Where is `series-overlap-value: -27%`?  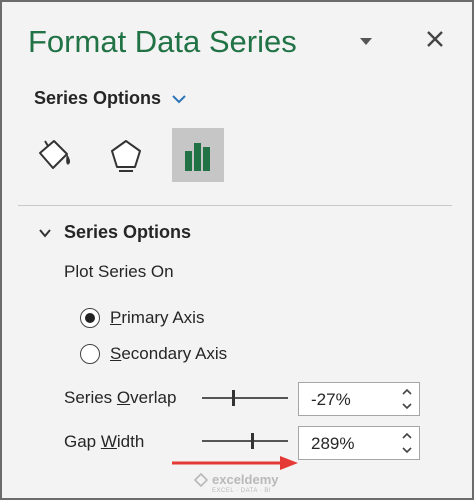 series-overlap-value: -27% is located at coordinates (331, 400).